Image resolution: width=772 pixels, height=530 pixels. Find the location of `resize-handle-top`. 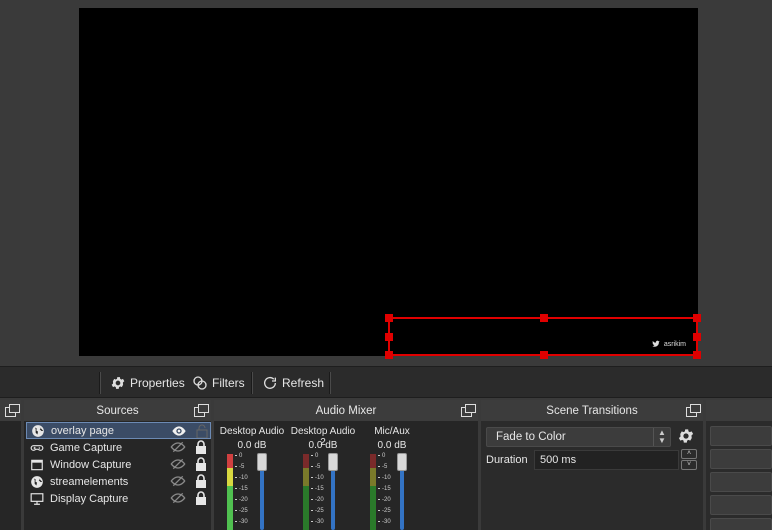

resize-handle-top is located at coordinates (544, 318).